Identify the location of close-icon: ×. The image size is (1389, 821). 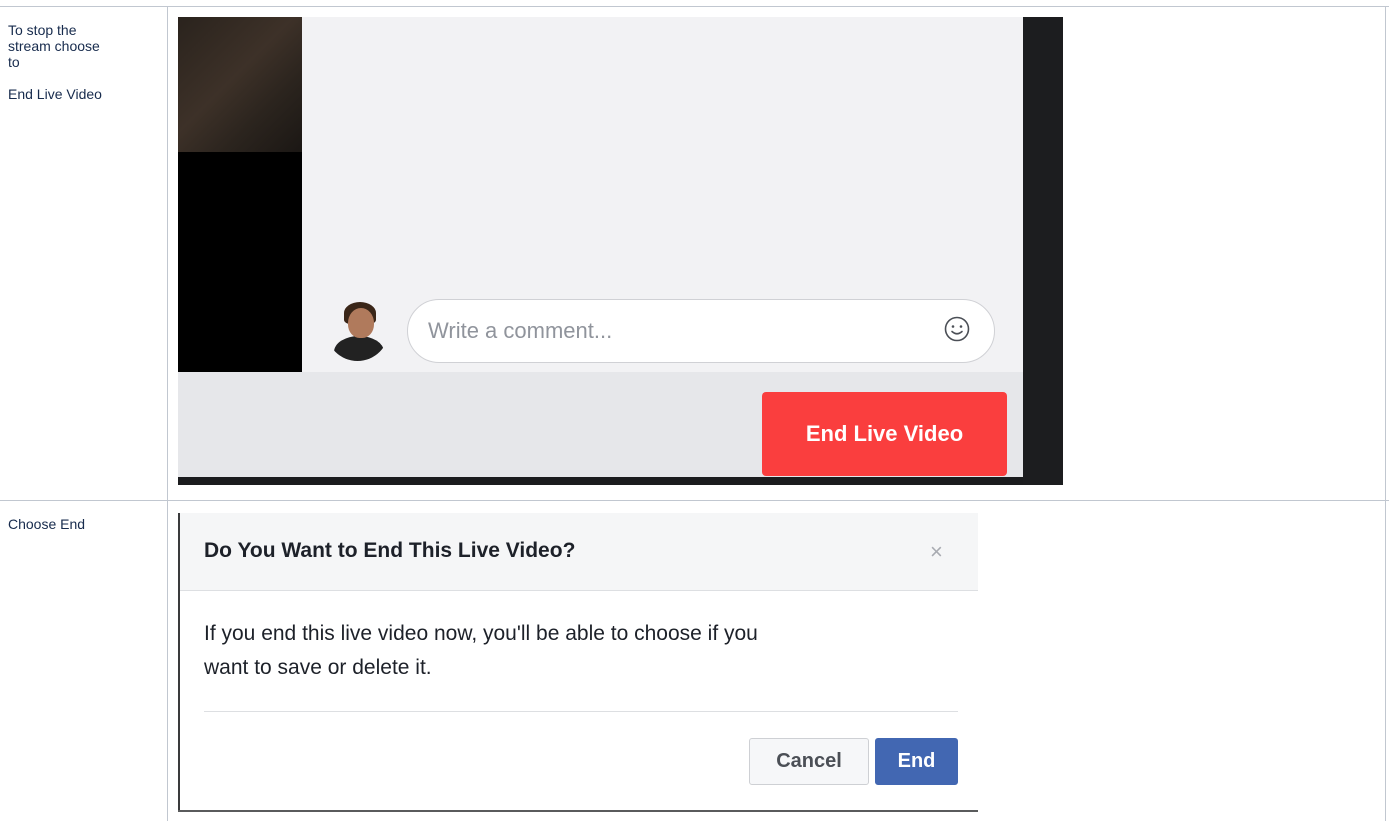
(936, 552).